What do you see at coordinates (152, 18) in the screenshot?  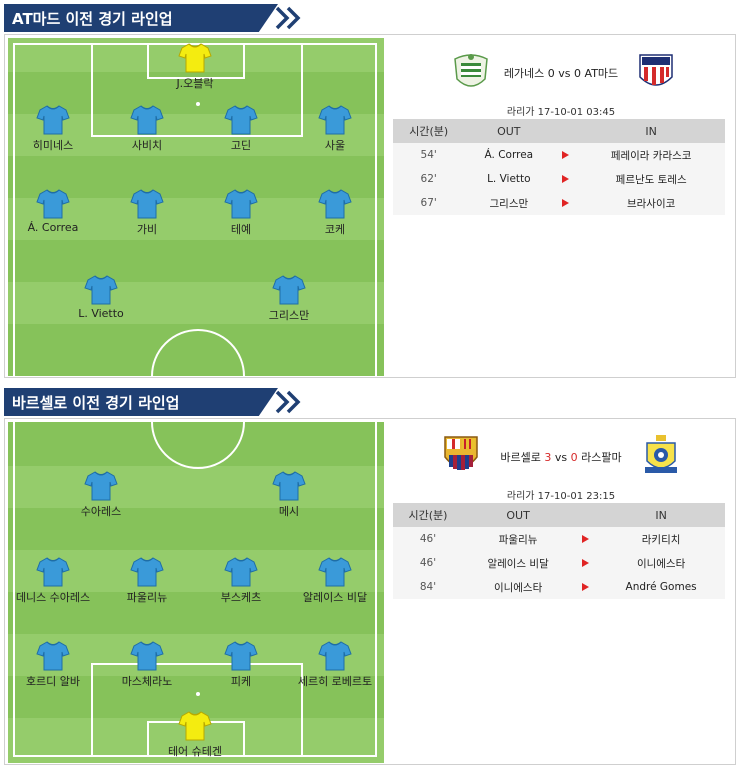 I see `section-banner: AT마드 이전 경기 라인업` at bounding box center [152, 18].